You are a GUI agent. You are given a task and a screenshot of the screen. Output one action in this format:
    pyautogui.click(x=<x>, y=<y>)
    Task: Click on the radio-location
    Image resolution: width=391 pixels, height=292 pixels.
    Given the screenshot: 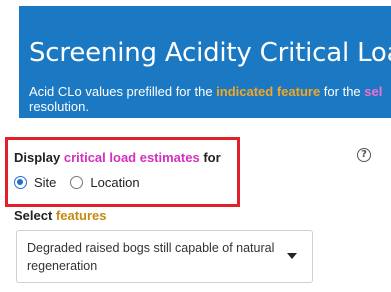 What is the action you would take?
    pyautogui.click(x=77, y=182)
    